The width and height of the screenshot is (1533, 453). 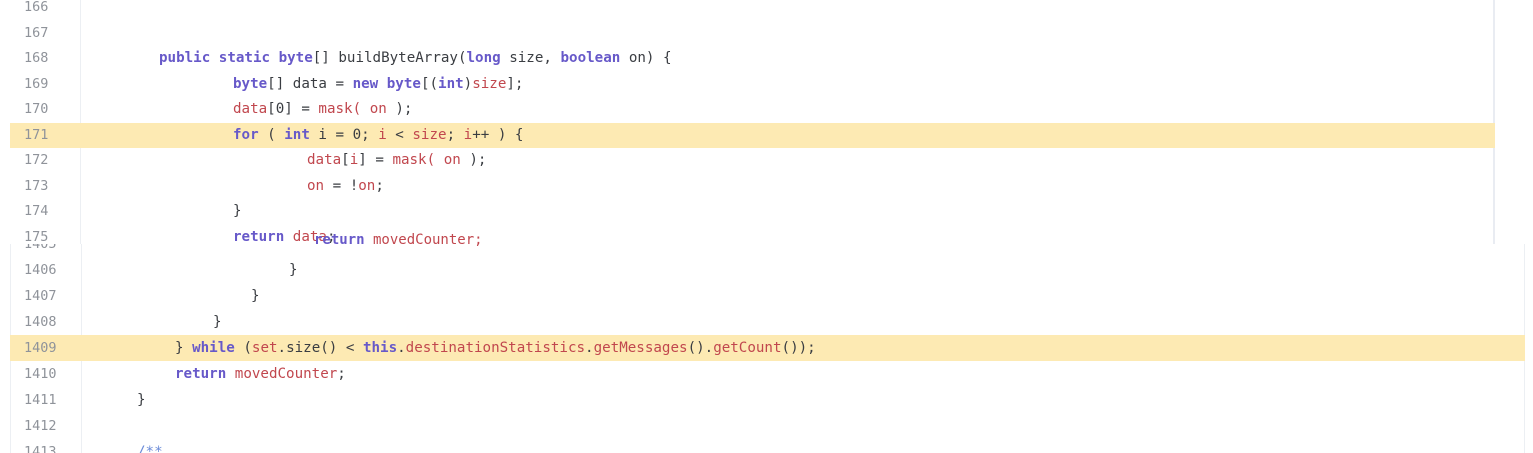 I want to click on code-line: 1407}, so click(x=767, y=296).